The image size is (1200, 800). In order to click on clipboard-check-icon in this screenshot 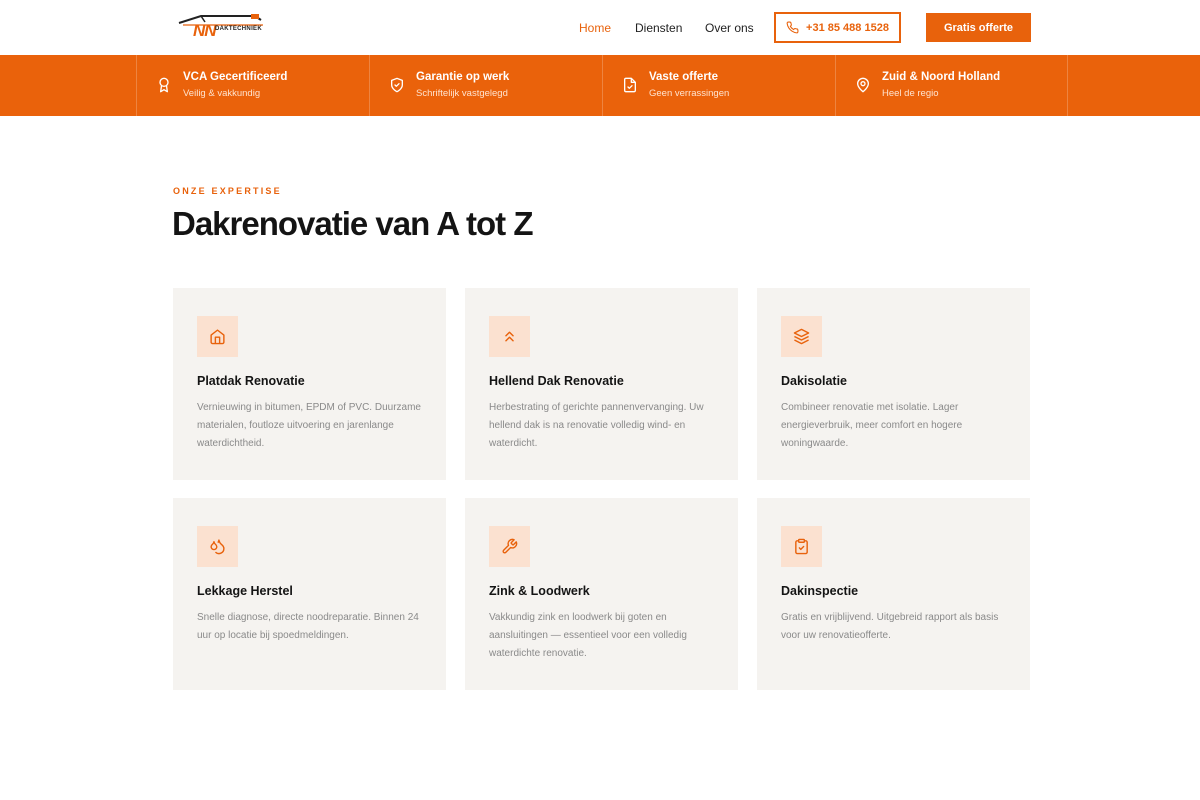, I will do `click(801, 546)`.